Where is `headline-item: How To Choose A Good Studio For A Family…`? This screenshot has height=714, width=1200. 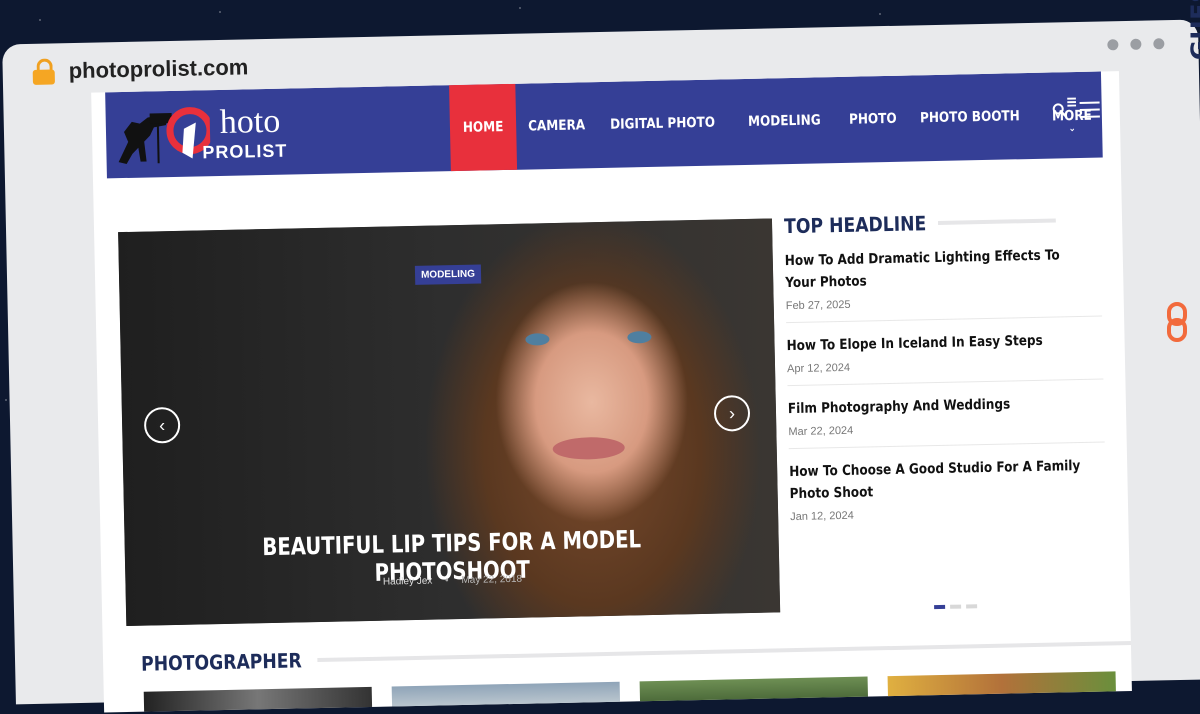
headline-item: How To Choose A Good Studio For A Family… is located at coordinates (948, 488).